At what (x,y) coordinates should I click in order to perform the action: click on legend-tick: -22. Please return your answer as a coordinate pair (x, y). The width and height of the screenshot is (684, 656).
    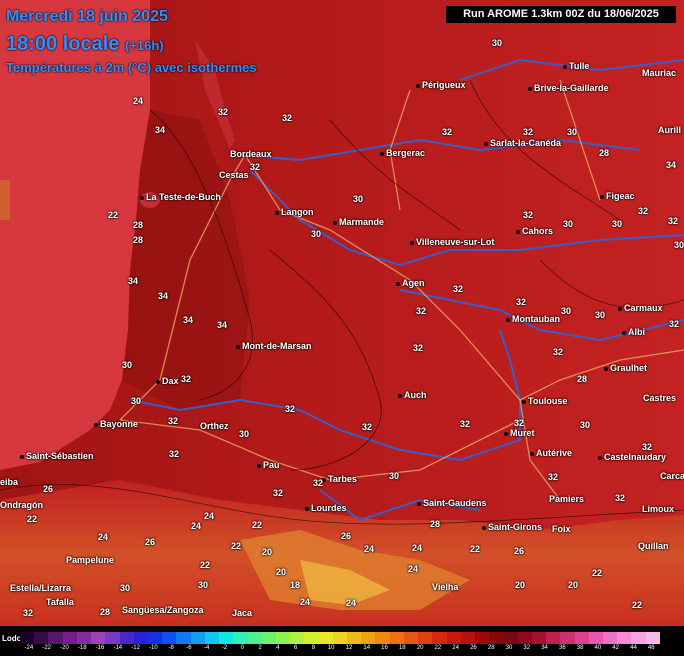
    Looking at the image, I should click on (46, 648).